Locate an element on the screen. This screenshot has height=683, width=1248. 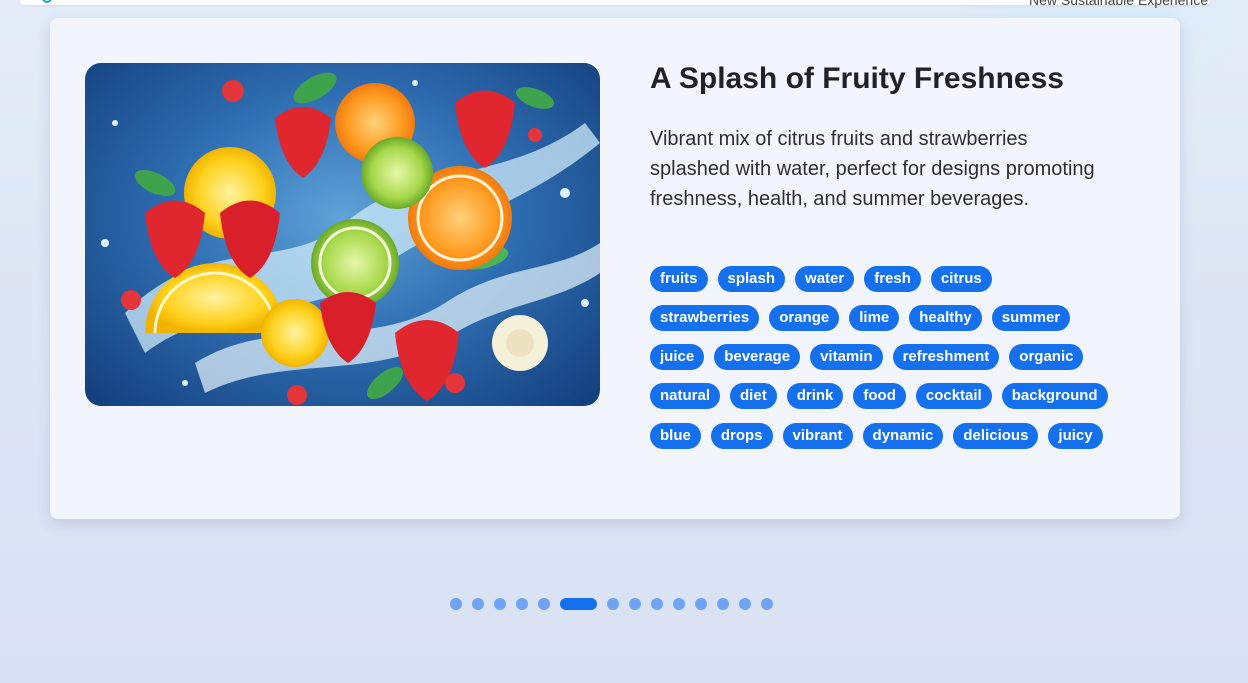
tag-citrus: citrus is located at coordinates (961, 279).